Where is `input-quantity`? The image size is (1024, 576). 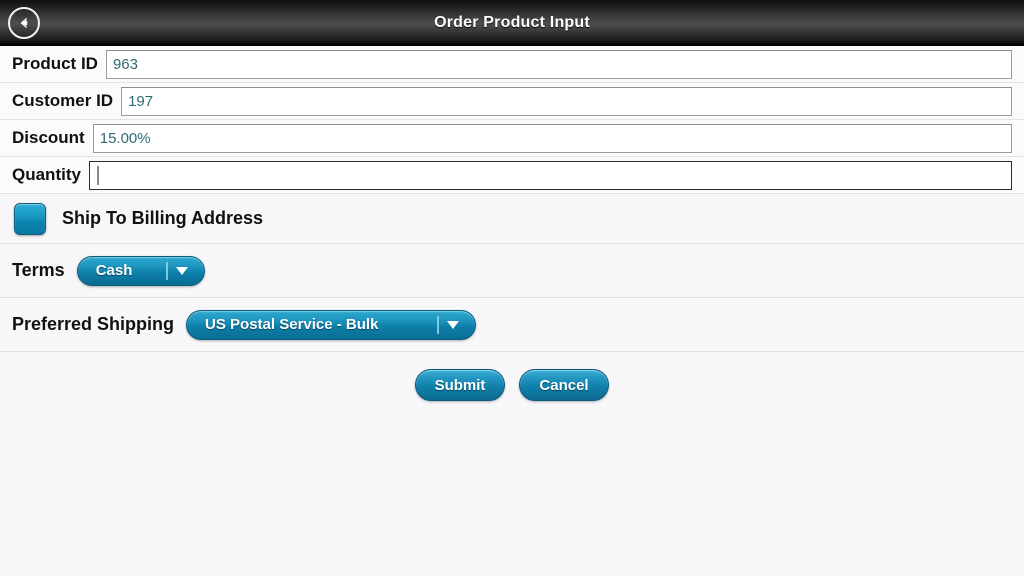
input-quantity is located at coordinates (550, 175).